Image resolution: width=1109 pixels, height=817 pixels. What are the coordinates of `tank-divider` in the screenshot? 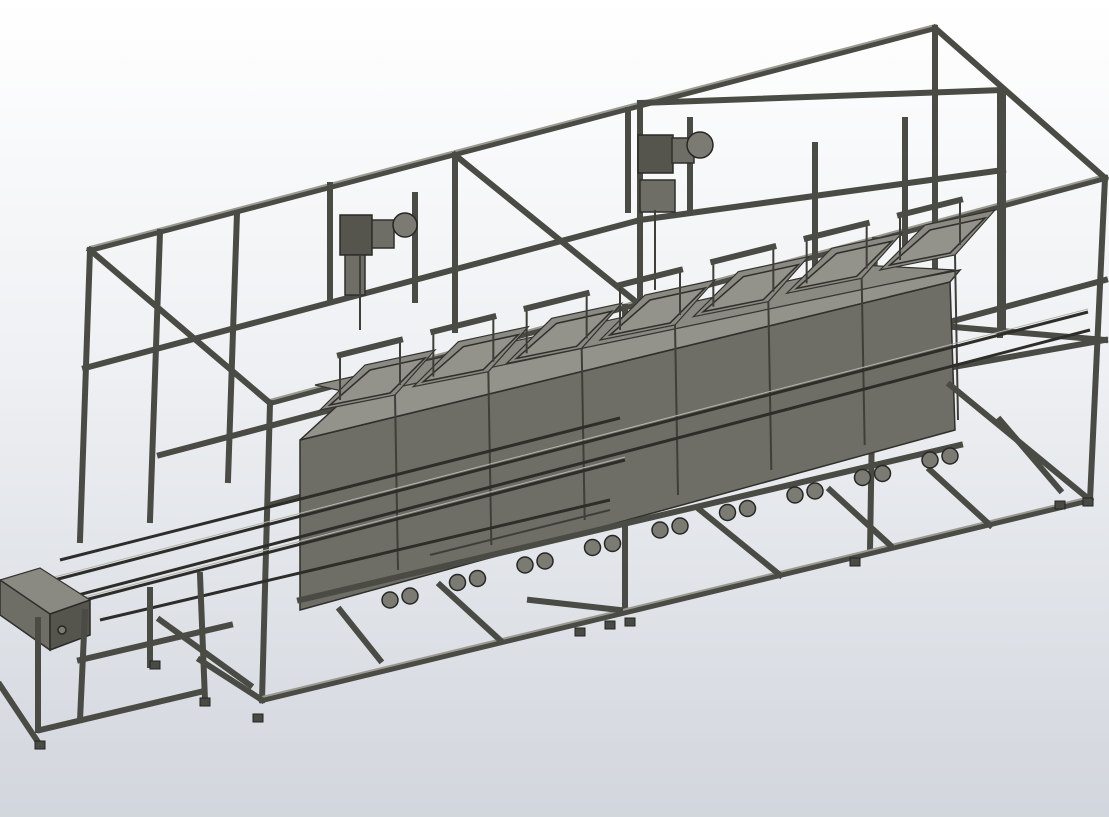 It's located at (956, 337).